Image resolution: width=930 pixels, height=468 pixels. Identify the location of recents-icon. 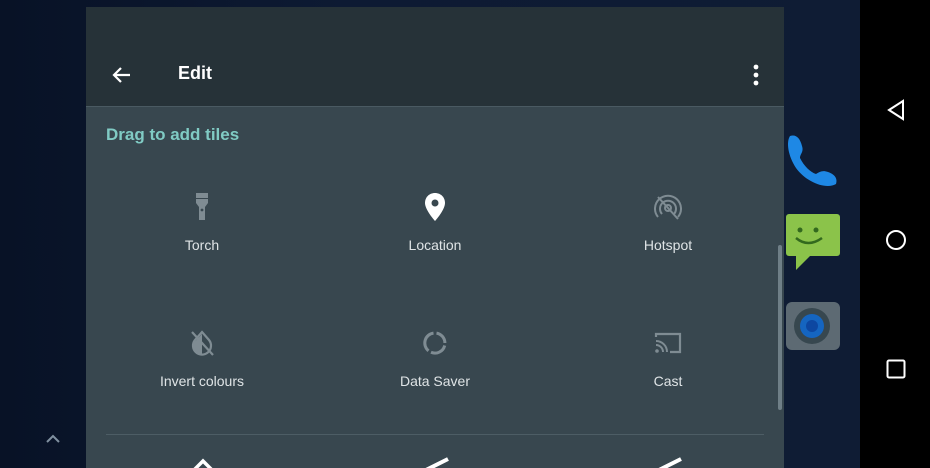
(896, 369).